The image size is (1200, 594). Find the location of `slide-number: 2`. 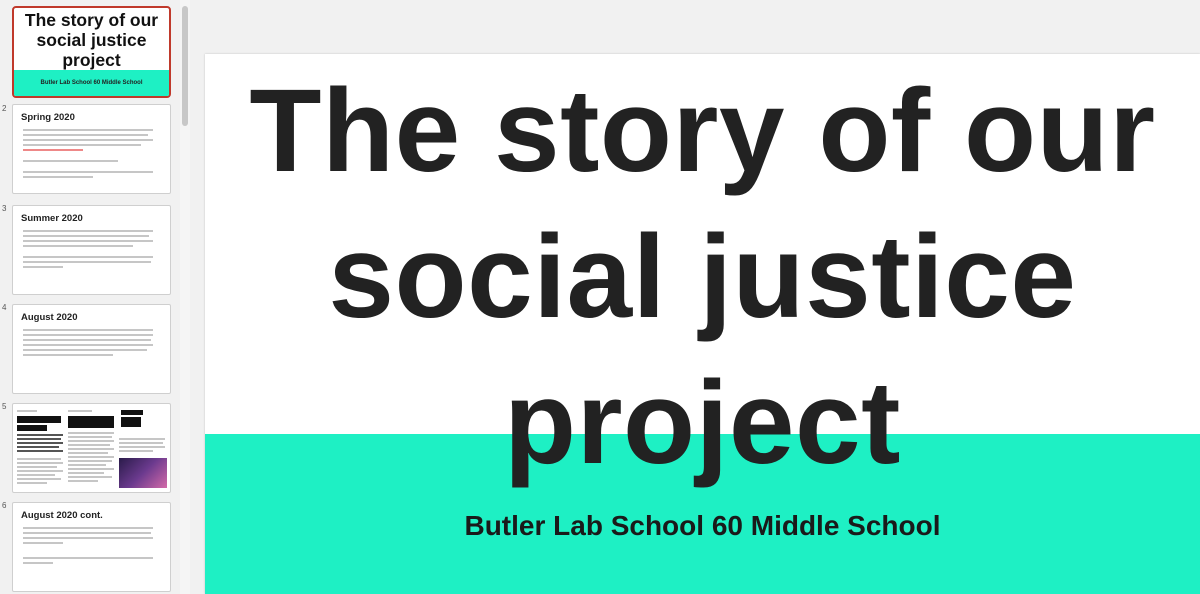

slide-number: 2 is located at coordinates (4, 108).